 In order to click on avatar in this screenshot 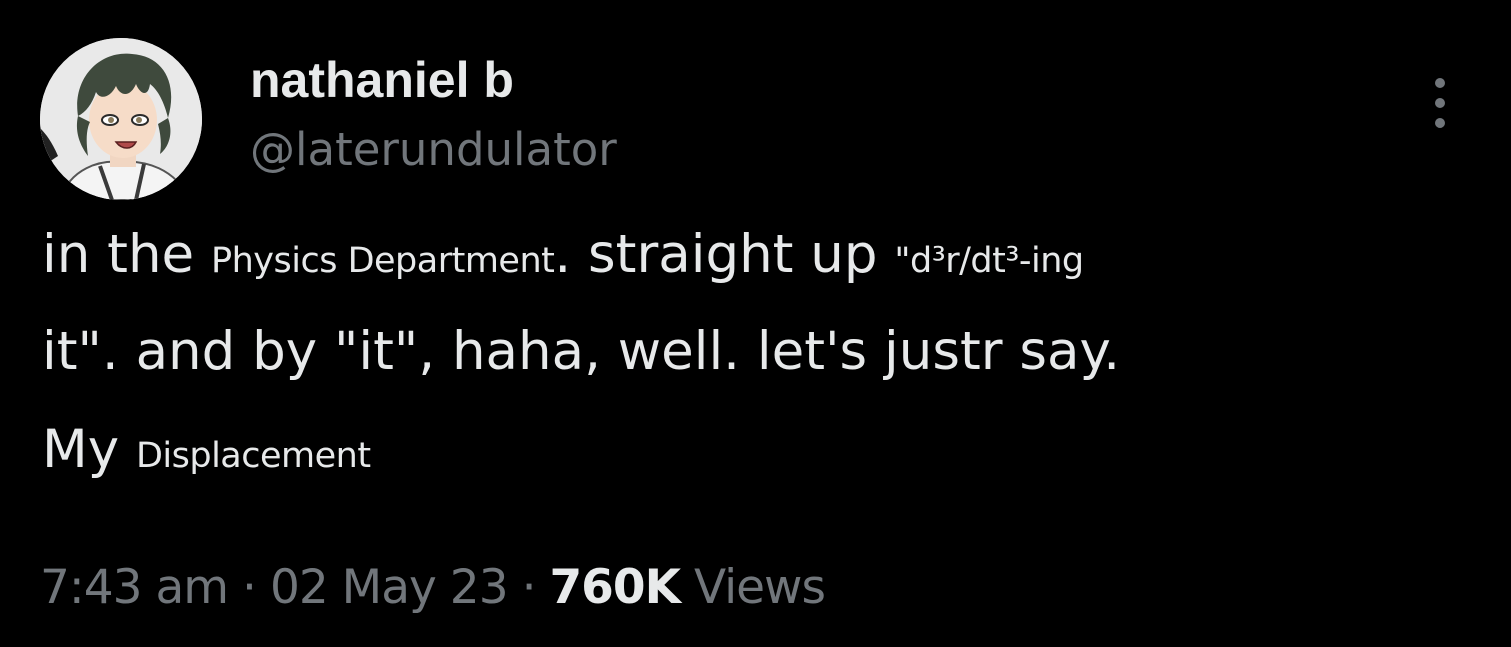, I will do `click(121, 119)`.